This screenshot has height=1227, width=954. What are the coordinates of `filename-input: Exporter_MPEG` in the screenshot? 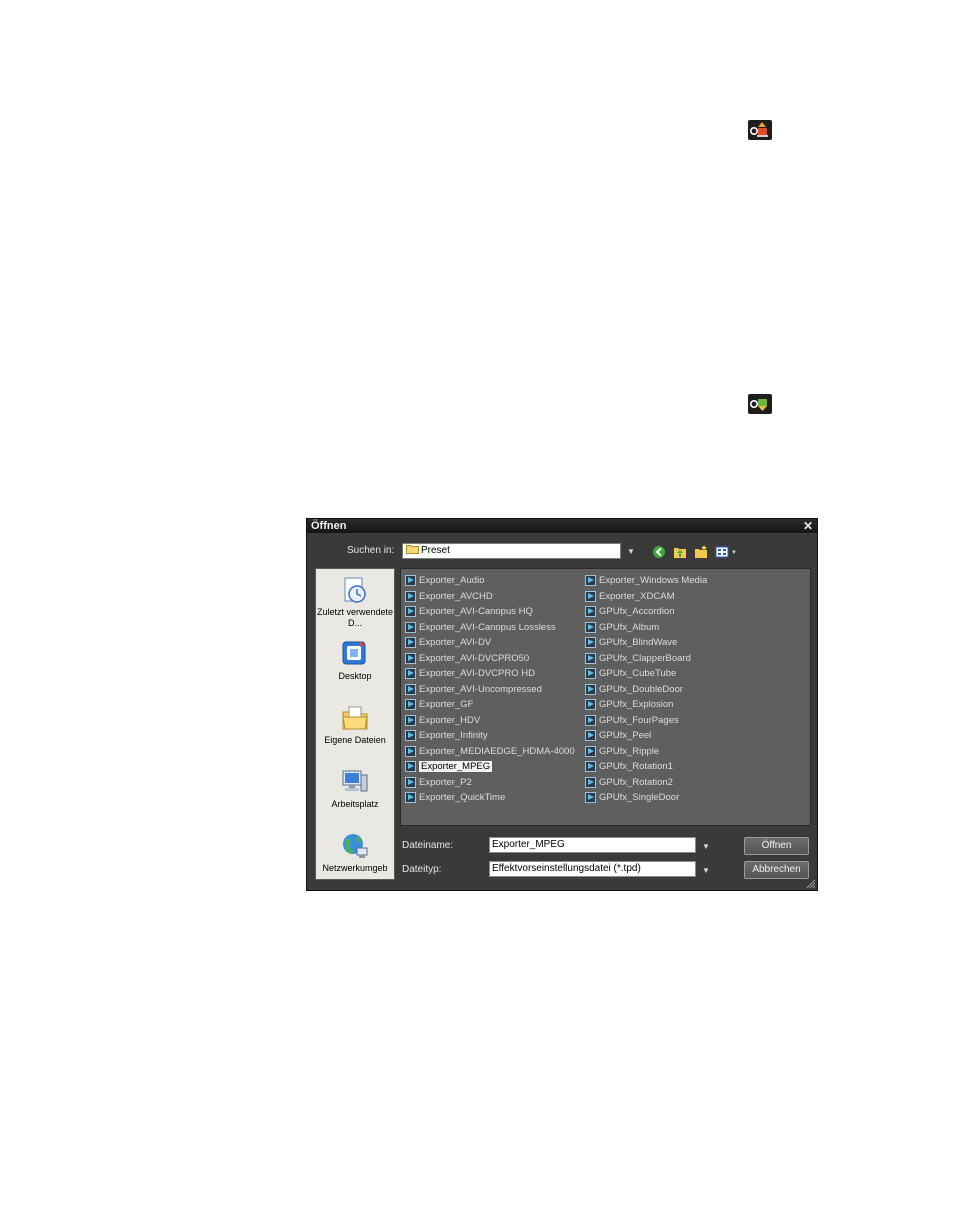 It's located at (592, 845).